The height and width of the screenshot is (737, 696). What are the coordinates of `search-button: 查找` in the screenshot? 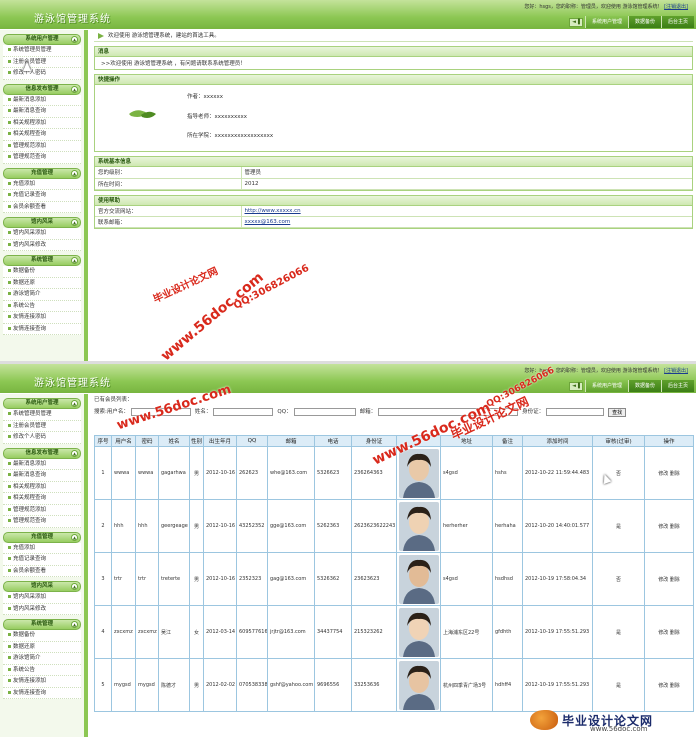 It's located at (617, 412).